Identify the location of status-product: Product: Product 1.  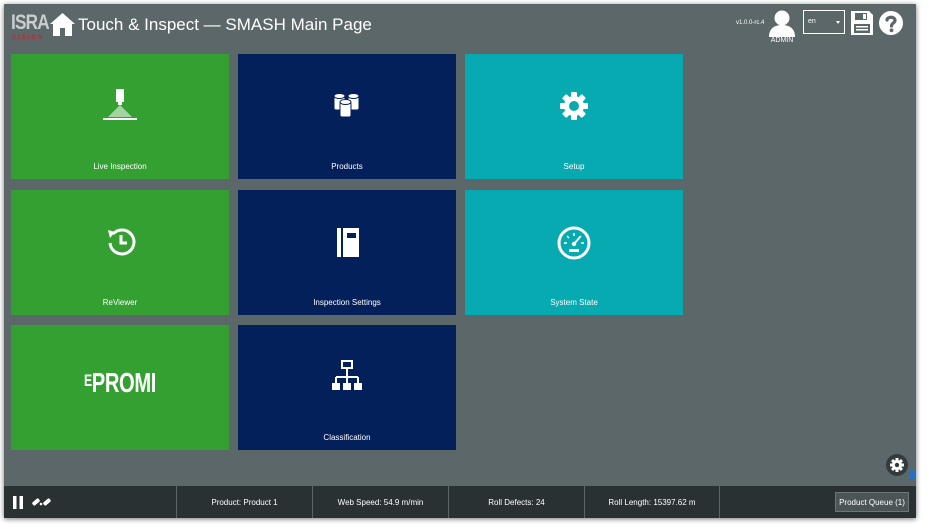
(244, 502).